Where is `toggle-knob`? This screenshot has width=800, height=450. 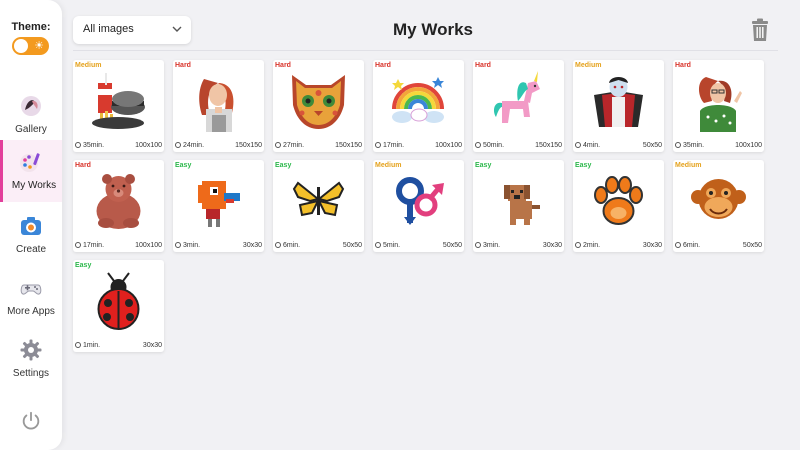
toggle-knob is located at coordinates (21, 46).